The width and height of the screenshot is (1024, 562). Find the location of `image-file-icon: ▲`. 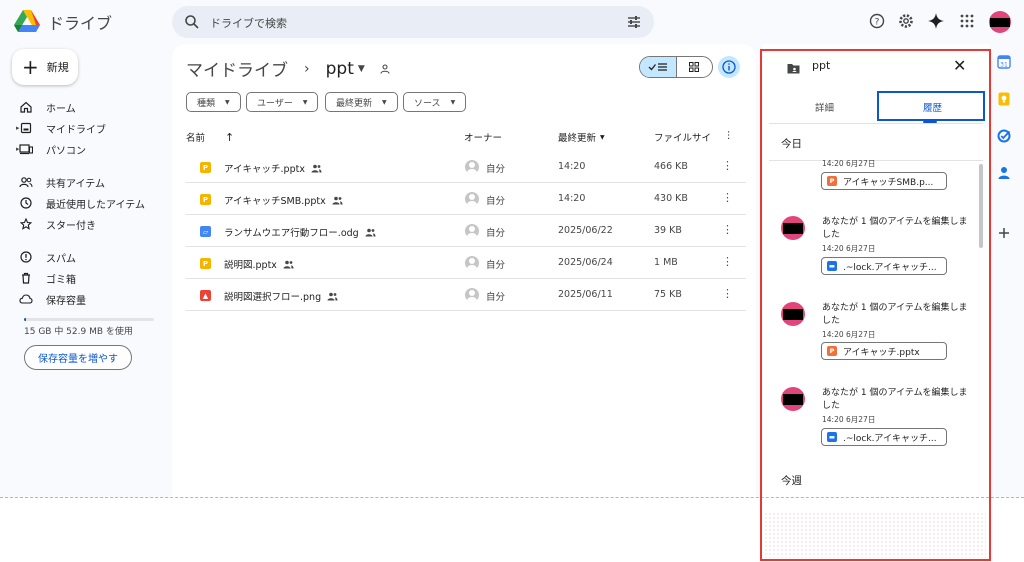

image-file-icon: ▲ is located at coordinates (205, 295).